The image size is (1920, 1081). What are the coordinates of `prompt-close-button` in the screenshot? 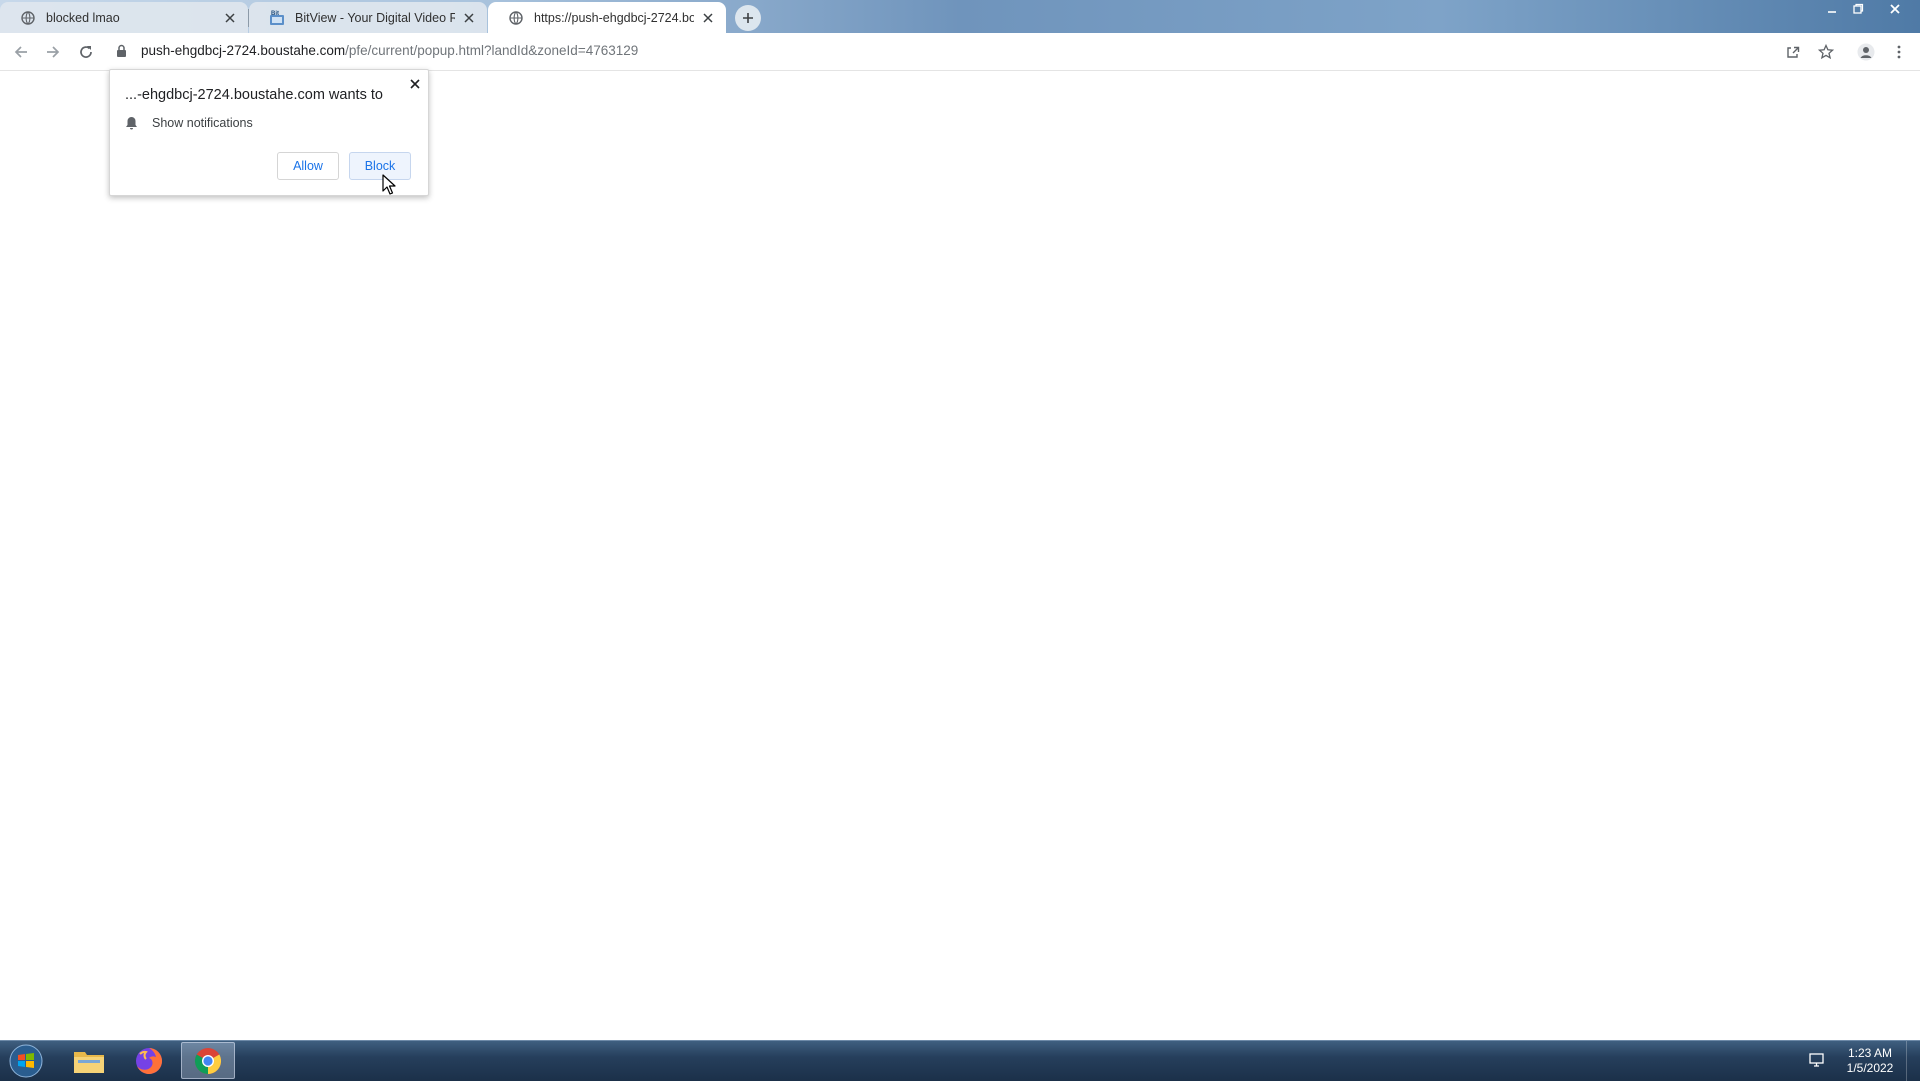 It's located at (415, 84).